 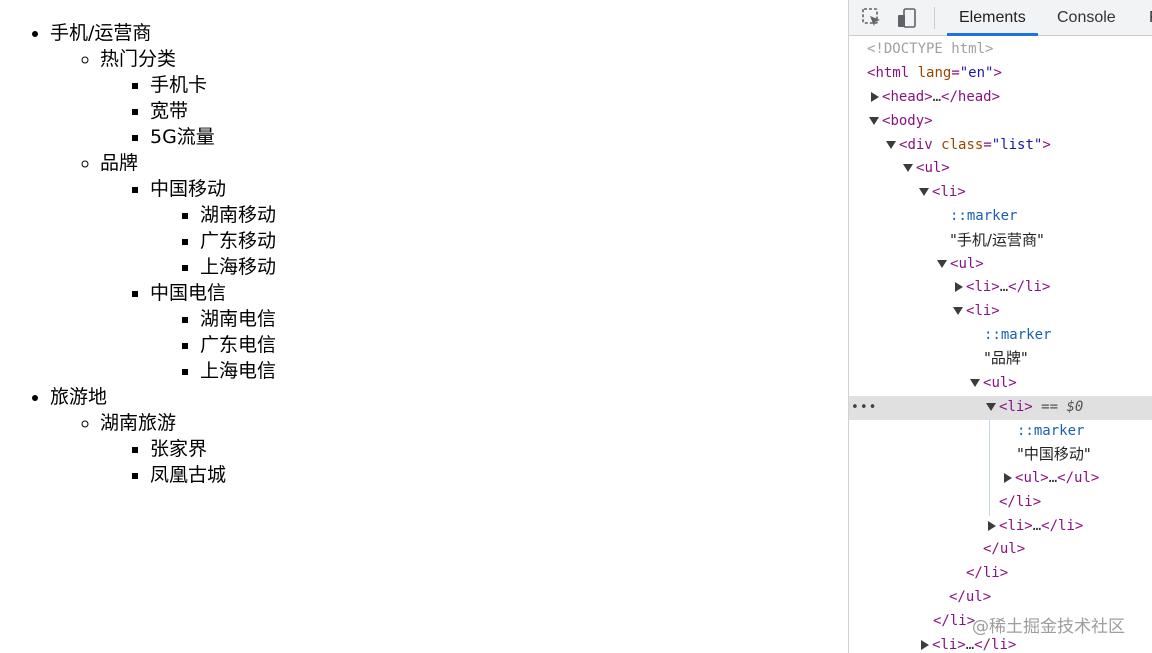 I want to click on dom-row-li-selected: ••• <li> == $0, so click(x=1000, y=408).